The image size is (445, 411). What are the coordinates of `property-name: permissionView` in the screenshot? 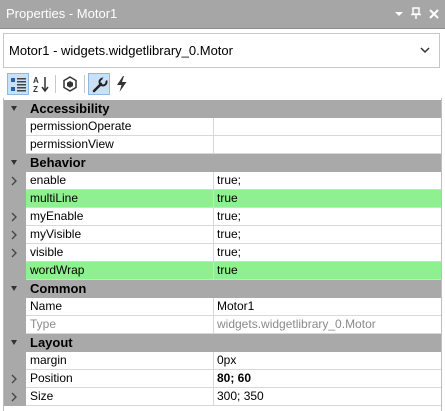 It's located at (120, 145).